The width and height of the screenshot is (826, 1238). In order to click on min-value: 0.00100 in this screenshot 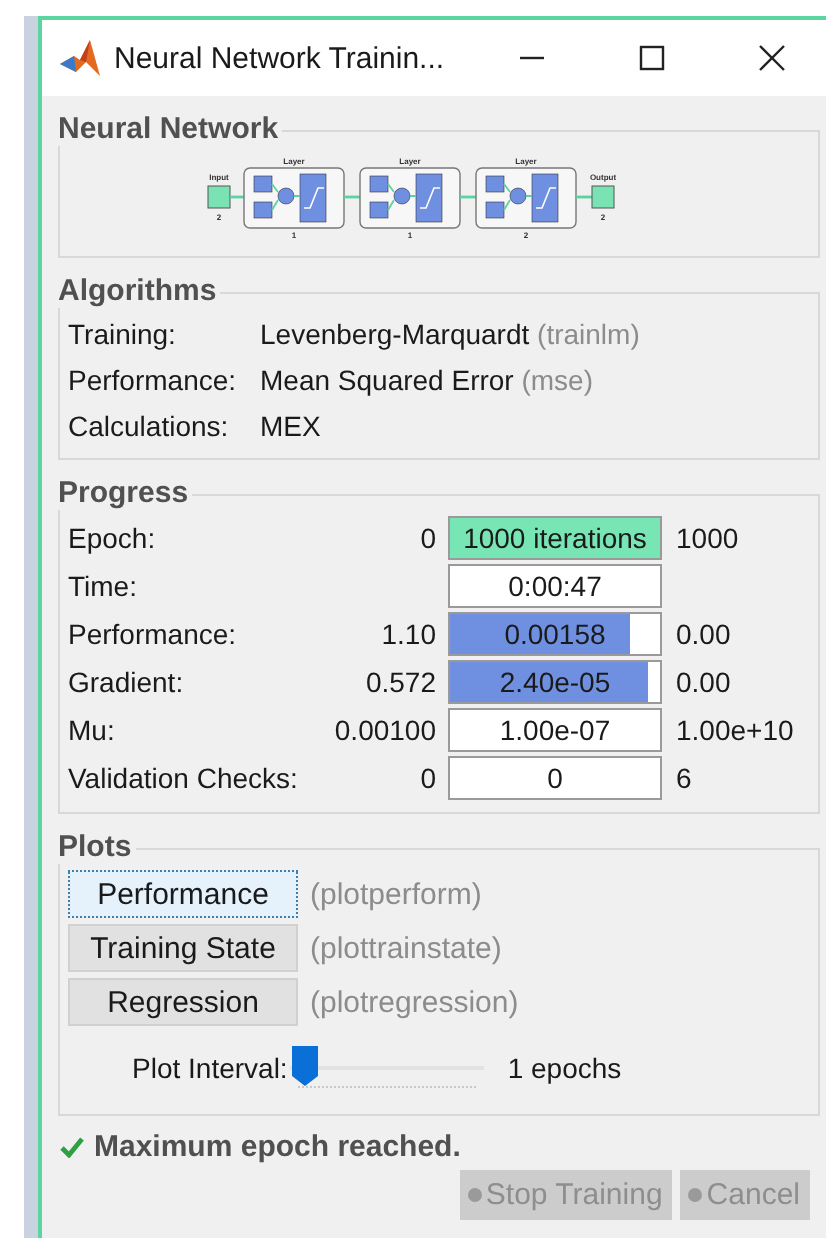, I will do `click(385, 730)`.